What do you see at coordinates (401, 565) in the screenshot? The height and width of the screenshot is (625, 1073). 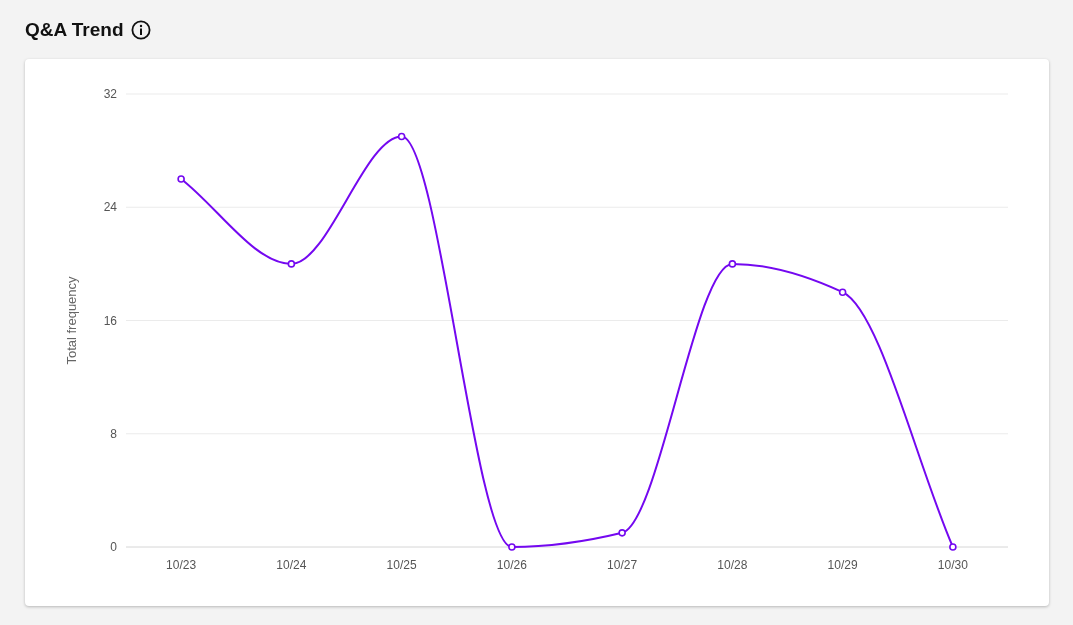 I see `x-axis-label: 10/25` at bounding box center [401, 565].